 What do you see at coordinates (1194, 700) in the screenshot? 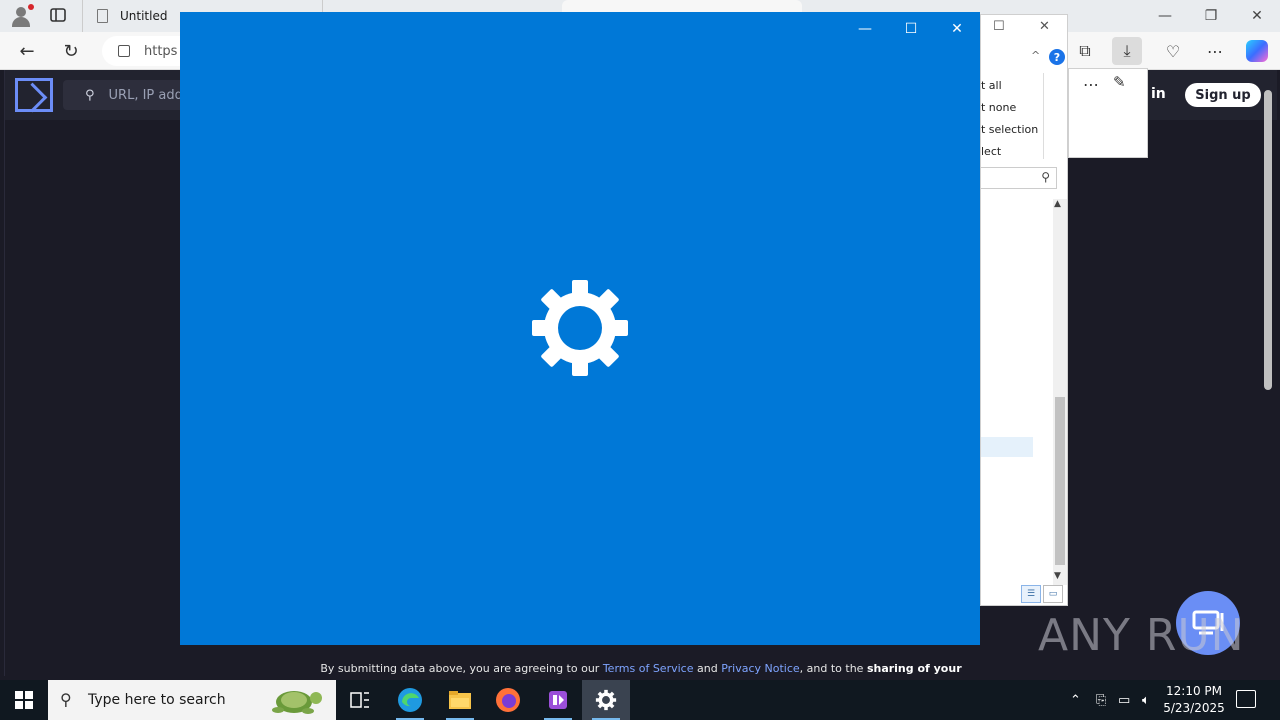
I see `system-clock: 12:10 PM 5/23/2025` at bounding box center [1194, 700].